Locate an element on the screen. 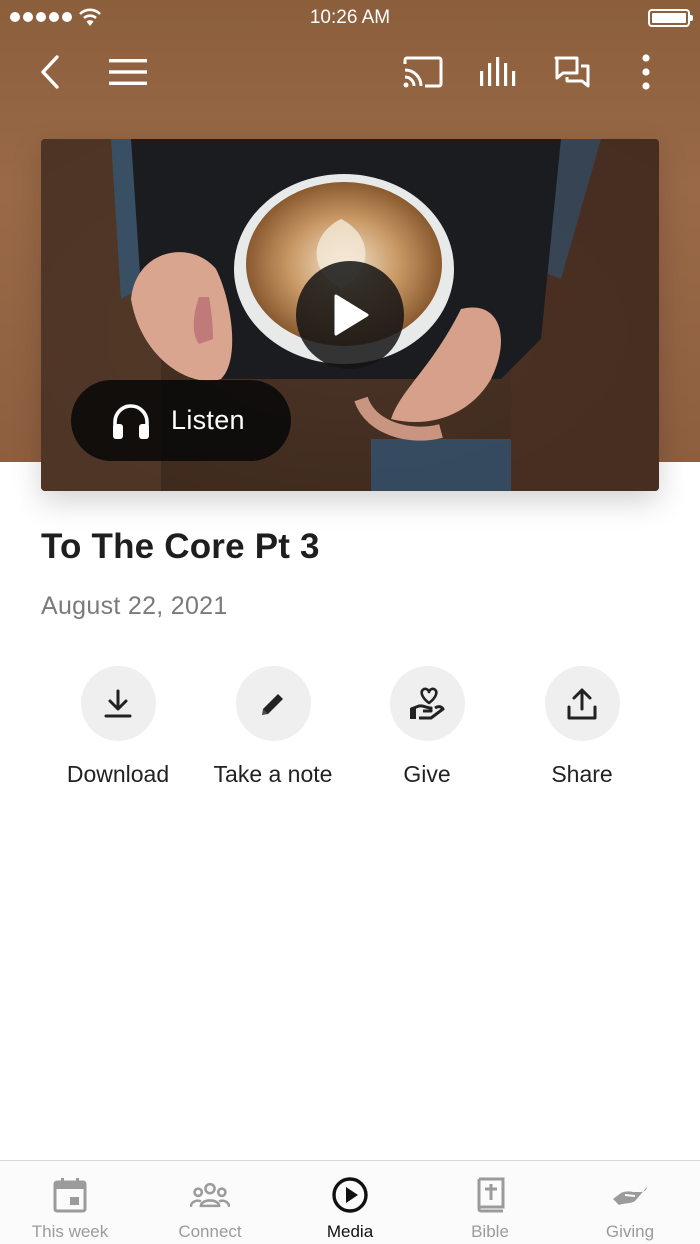 This screenshot has width=700, height=1244. chat-button is located at coordinates (572, 72).